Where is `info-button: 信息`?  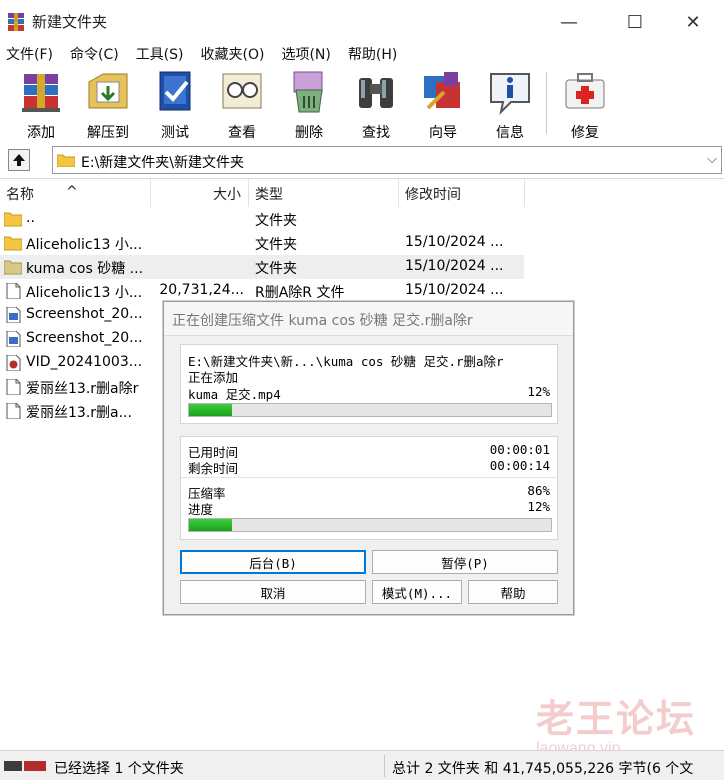
info-button: 信息 is located at coordinates (510, 104).